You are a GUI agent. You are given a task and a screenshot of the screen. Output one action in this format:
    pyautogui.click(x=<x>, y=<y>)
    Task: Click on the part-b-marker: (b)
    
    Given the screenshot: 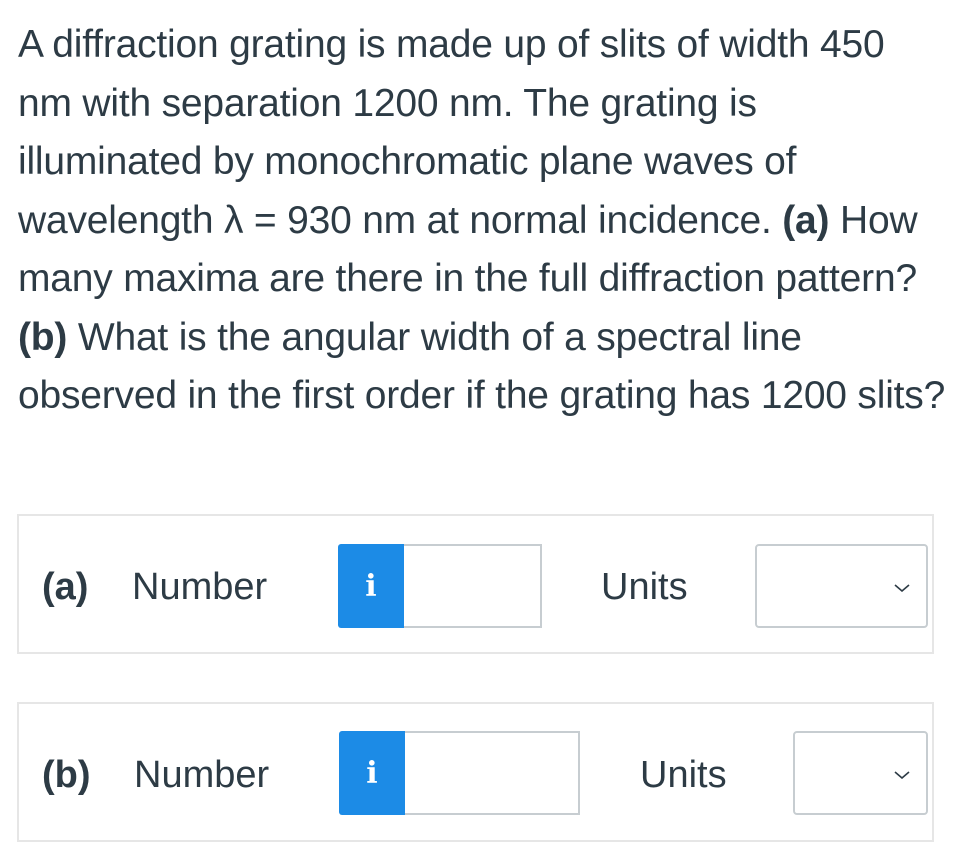 What is the action you would take?
    pyautogui.click(x=43, y=337)
    